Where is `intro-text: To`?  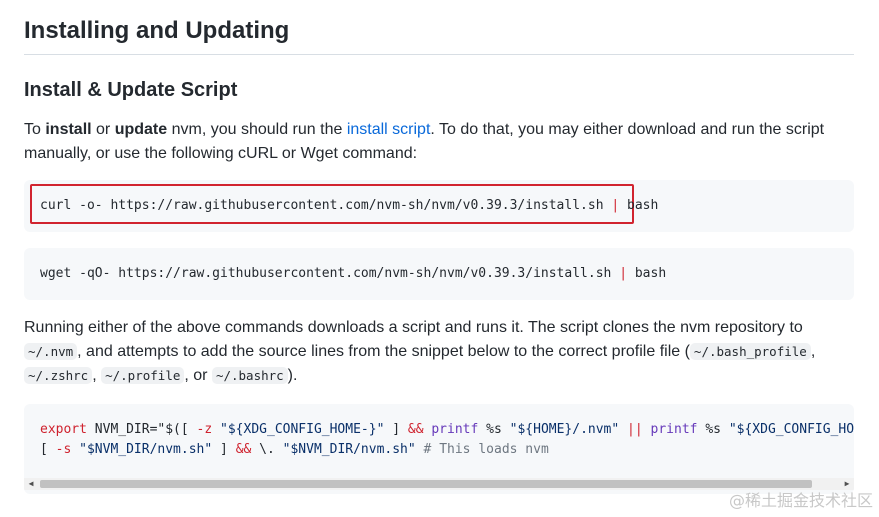
intro-text: To is located at coordinates (35, 129).